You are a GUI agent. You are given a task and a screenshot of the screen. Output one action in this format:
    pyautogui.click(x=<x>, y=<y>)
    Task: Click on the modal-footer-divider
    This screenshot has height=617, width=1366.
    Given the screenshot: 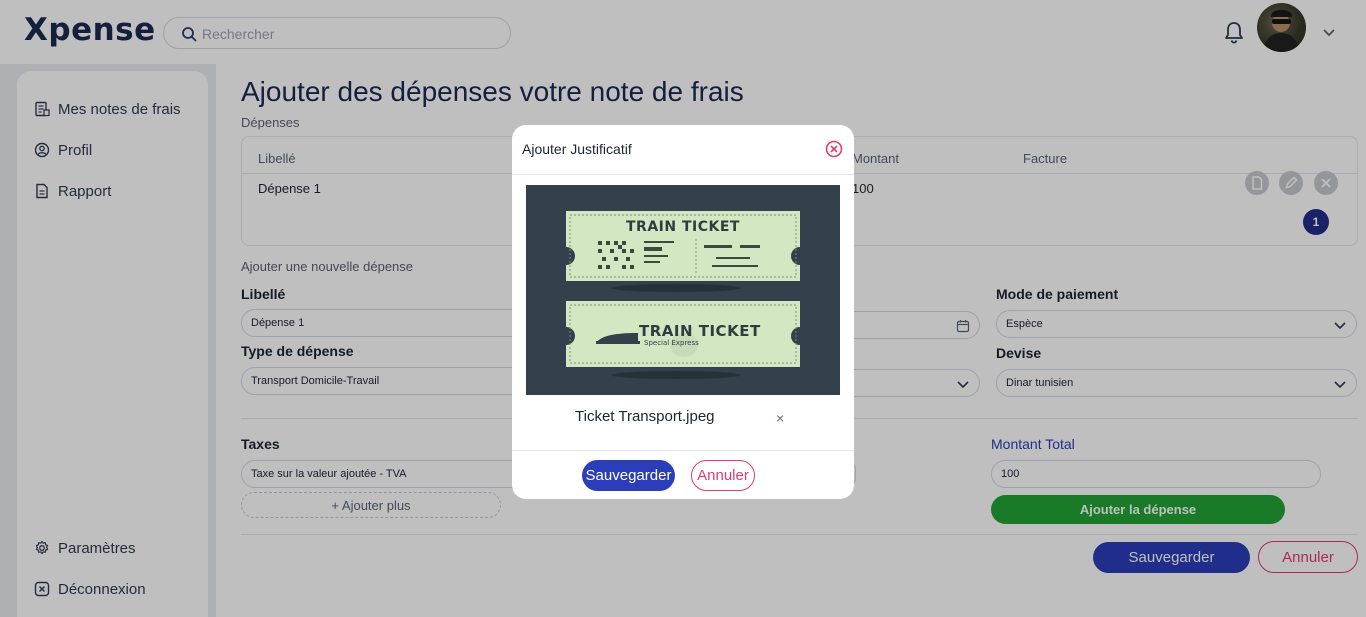 What is the action you would take?
    pyautogui.click(x=683, y=450)
    